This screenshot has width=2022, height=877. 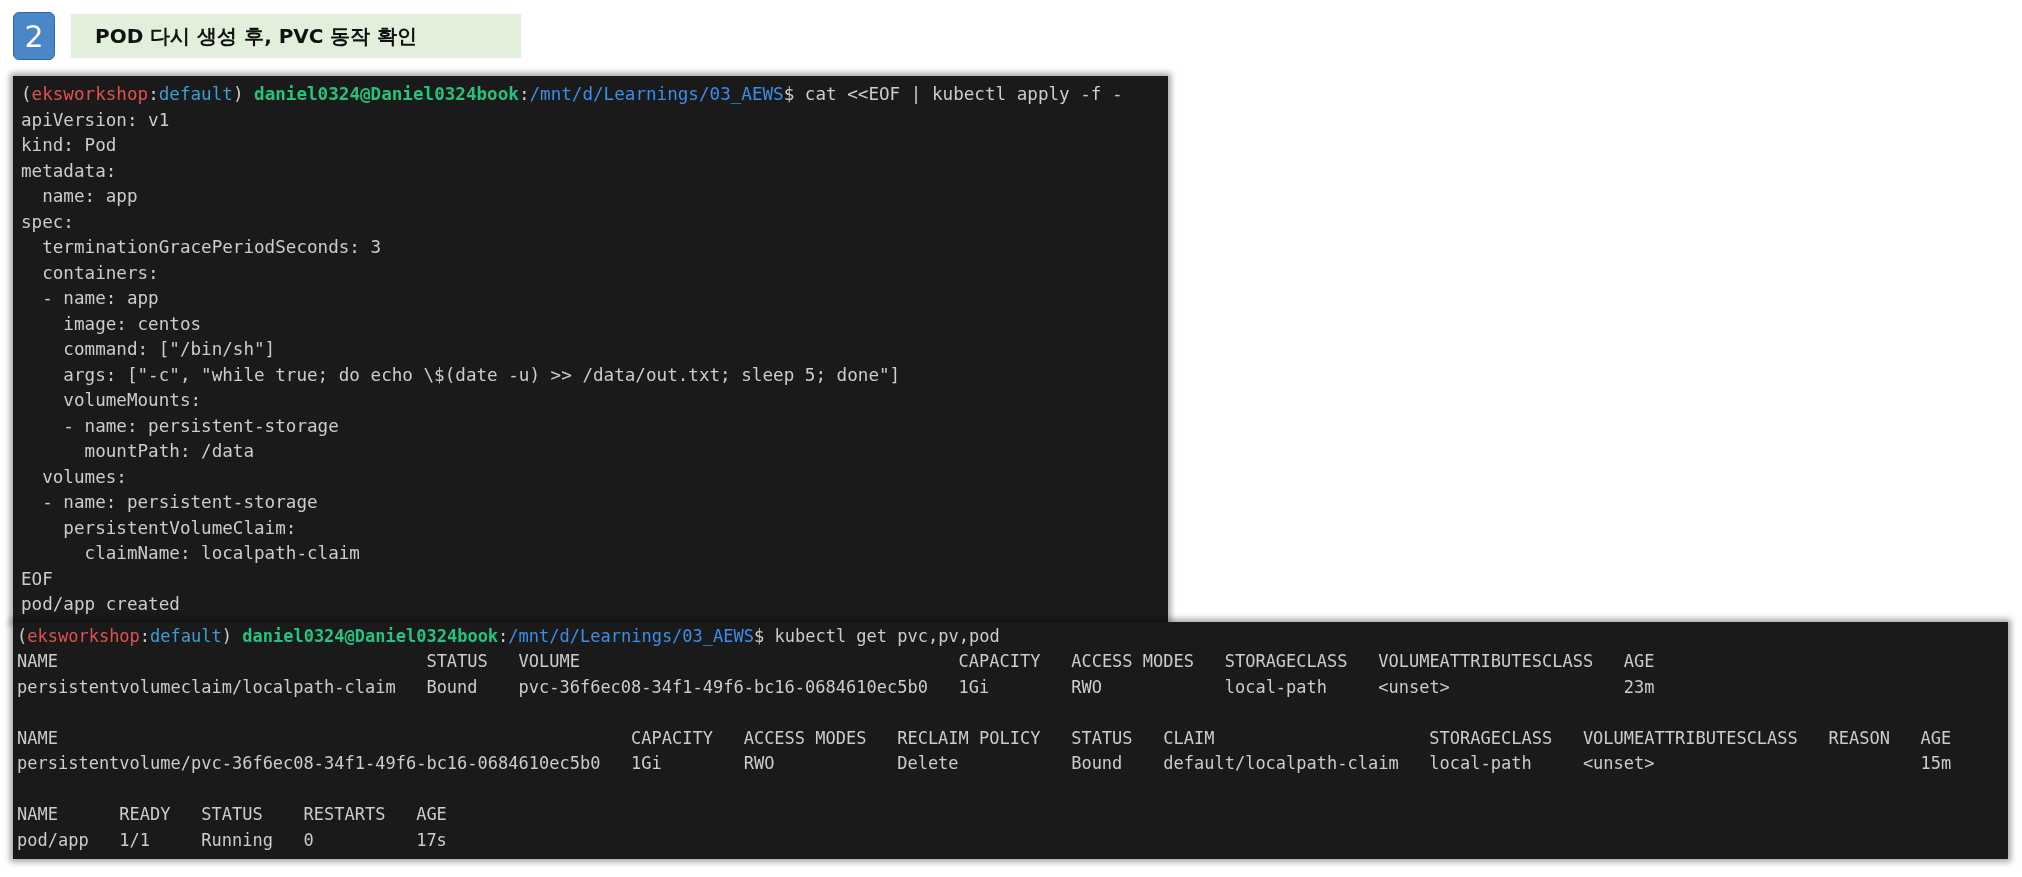 What do you see at coordinates (84, 477) in the screenshot?
I see `output-line: volumes:` at bounding box center [84, 477].